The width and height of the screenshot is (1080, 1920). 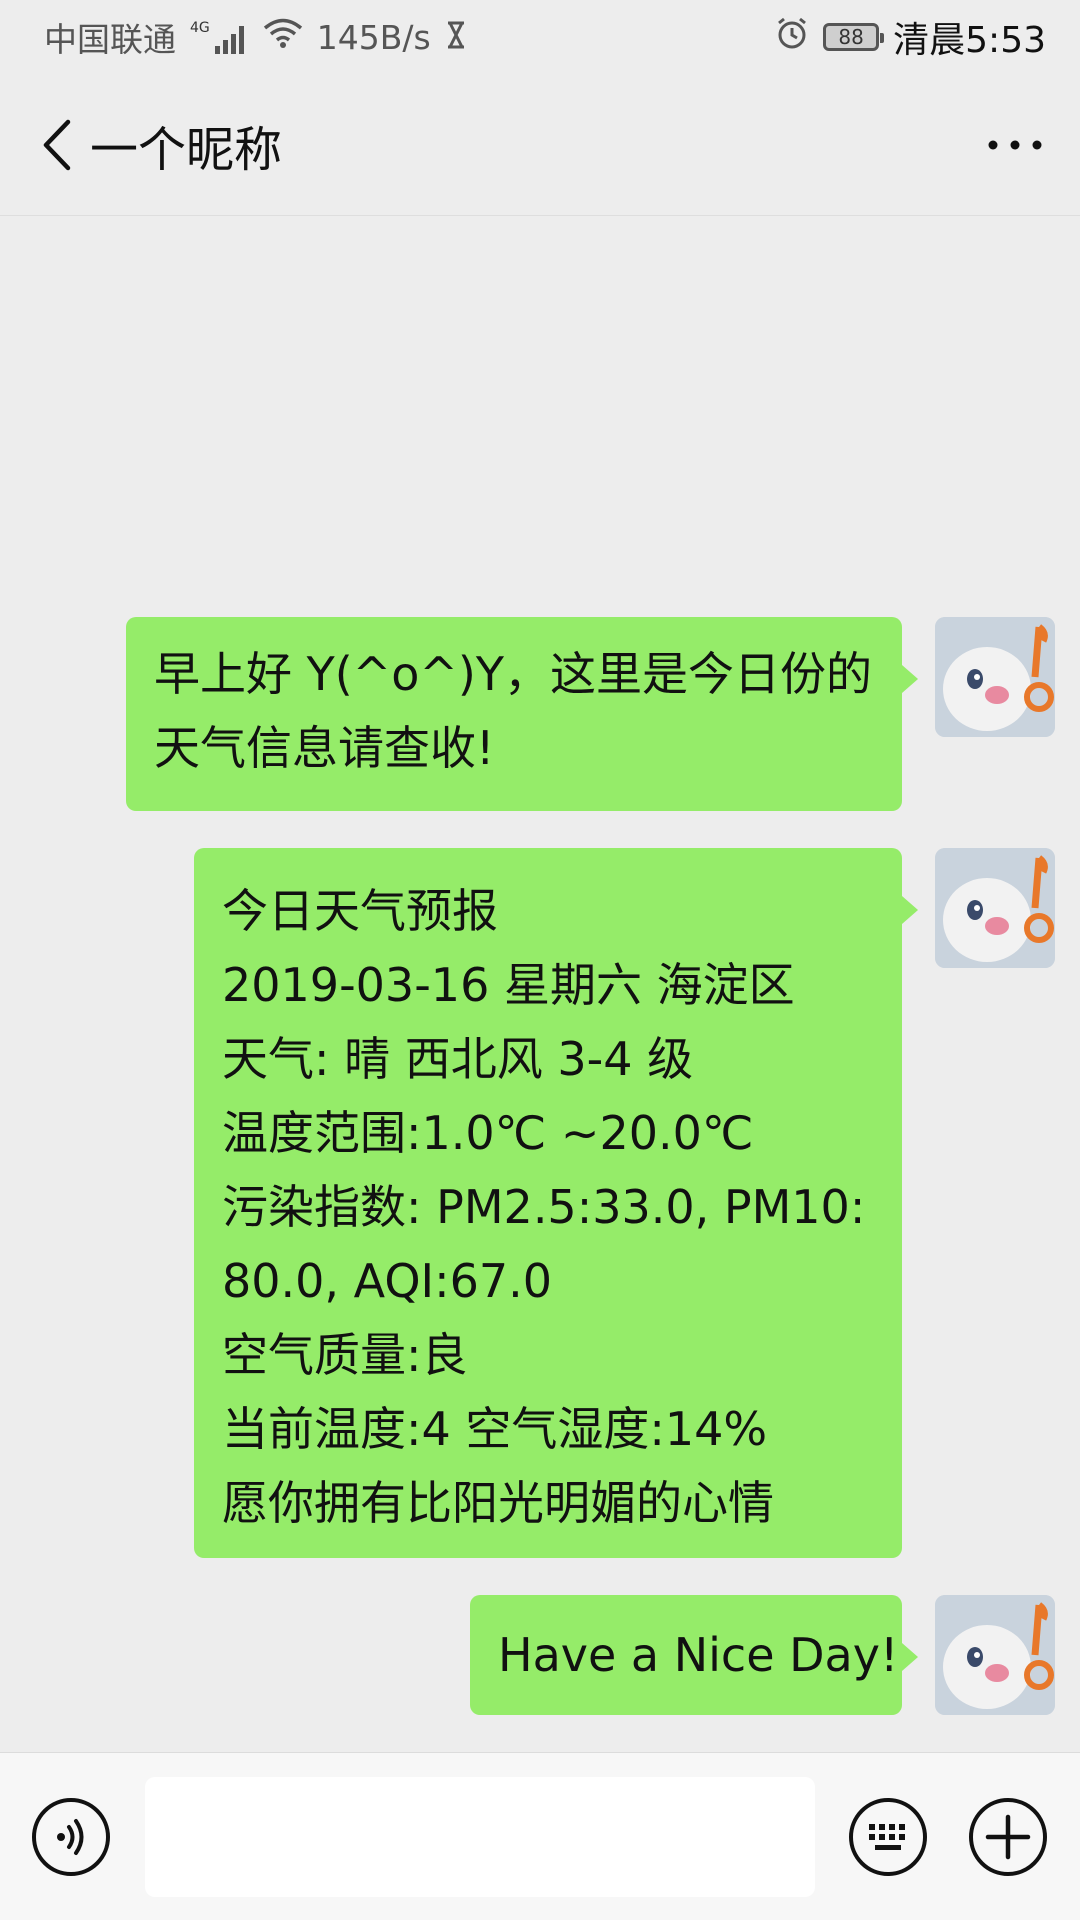 I want to click on keyboard-icon, so click(x=888, y=1837).